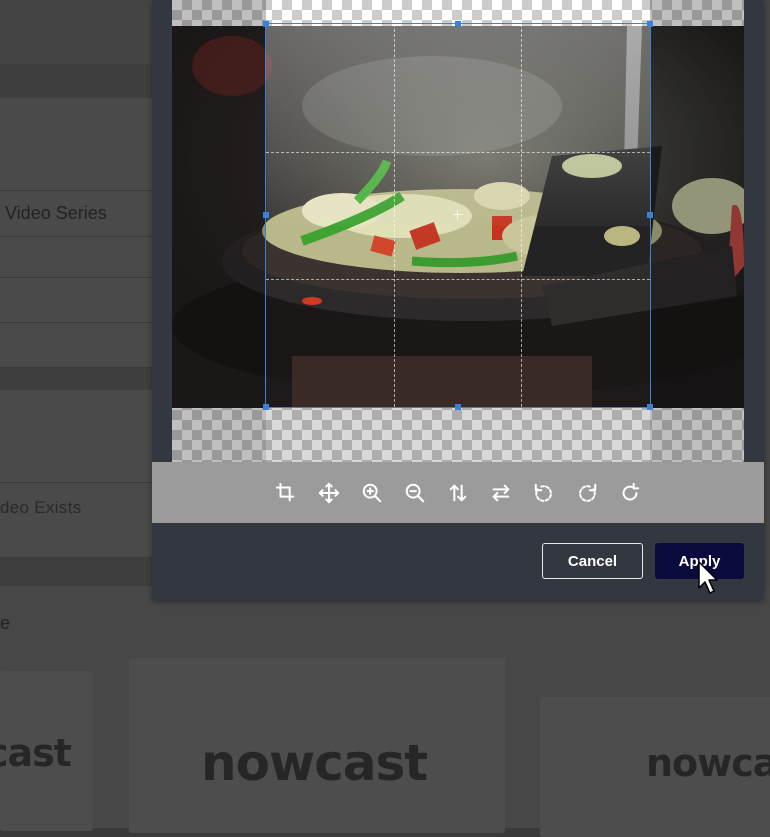  I want to click on video-exists-label: deo Exists, so click(41, 507).